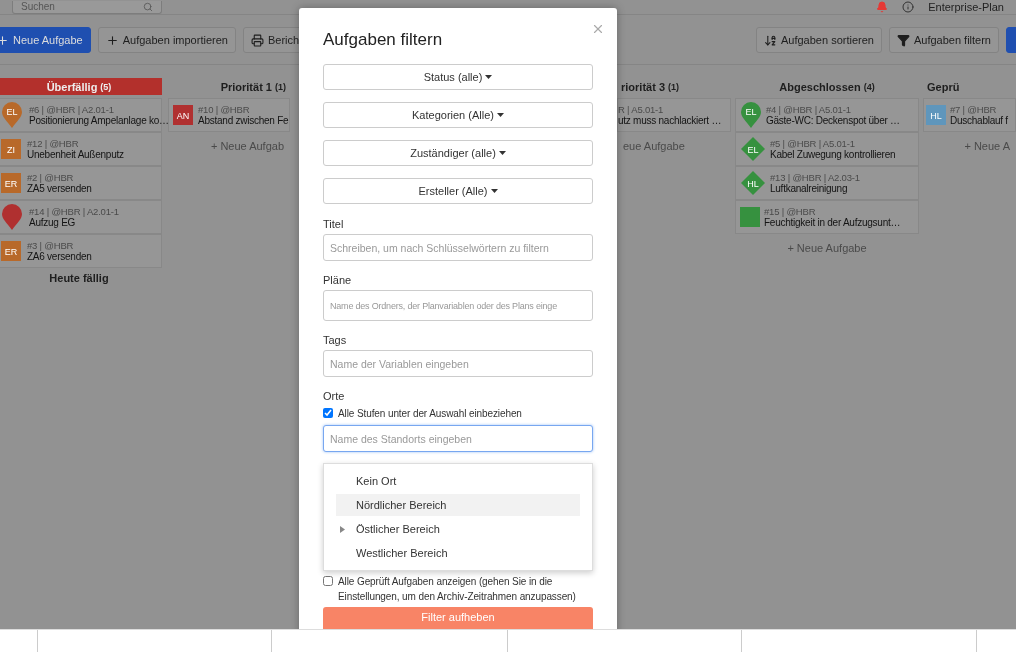 The height and width of the screenshot is (652, 1016). What do you see at coordinates (458, 363) in the screenshot?
I see `input-field: Name der Variablen eingeben` at bounding box center [458, 363].